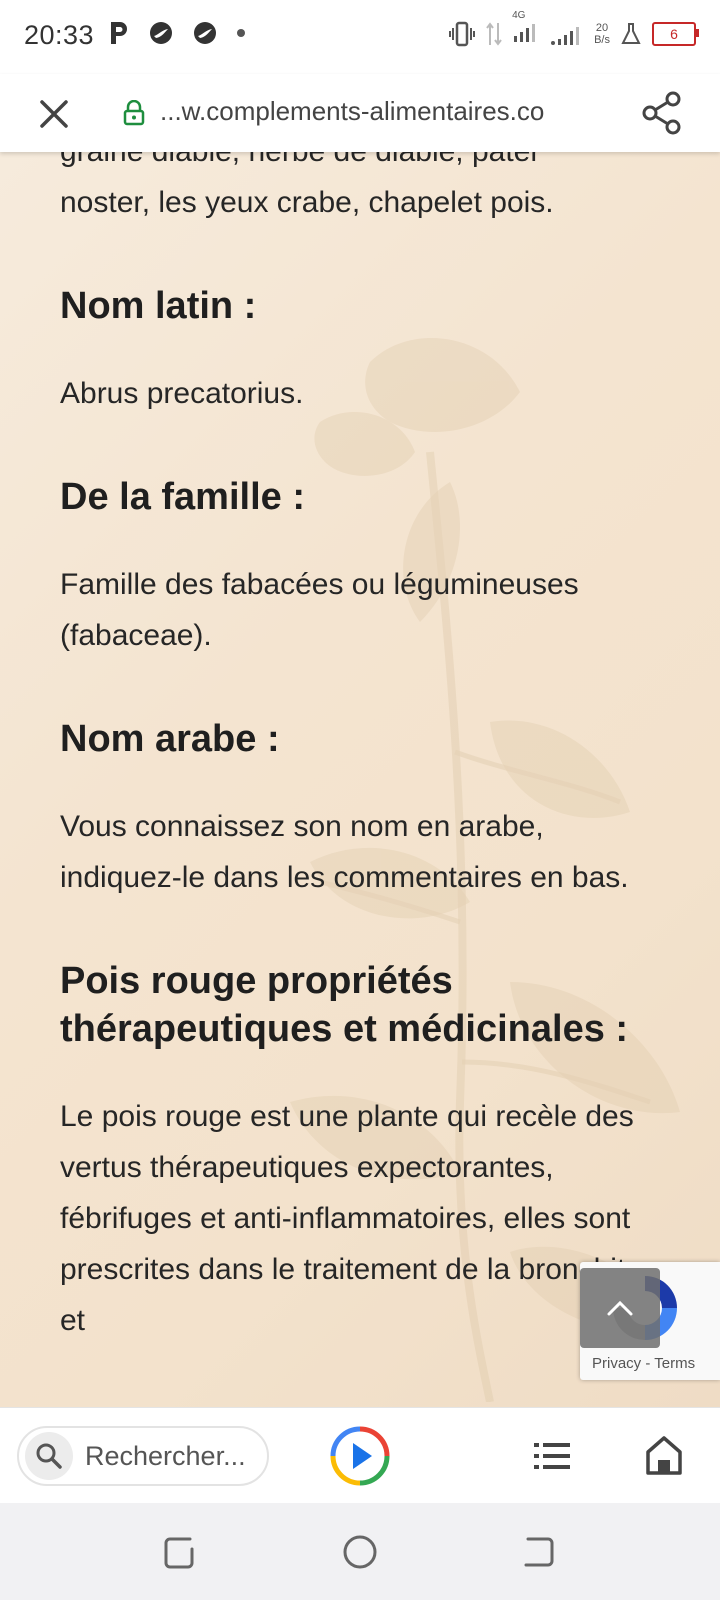  What do you see at coordinates (179, 1552) in the screenshot?
I see `recent-apps-icon` at bounding box center [179, 1552].